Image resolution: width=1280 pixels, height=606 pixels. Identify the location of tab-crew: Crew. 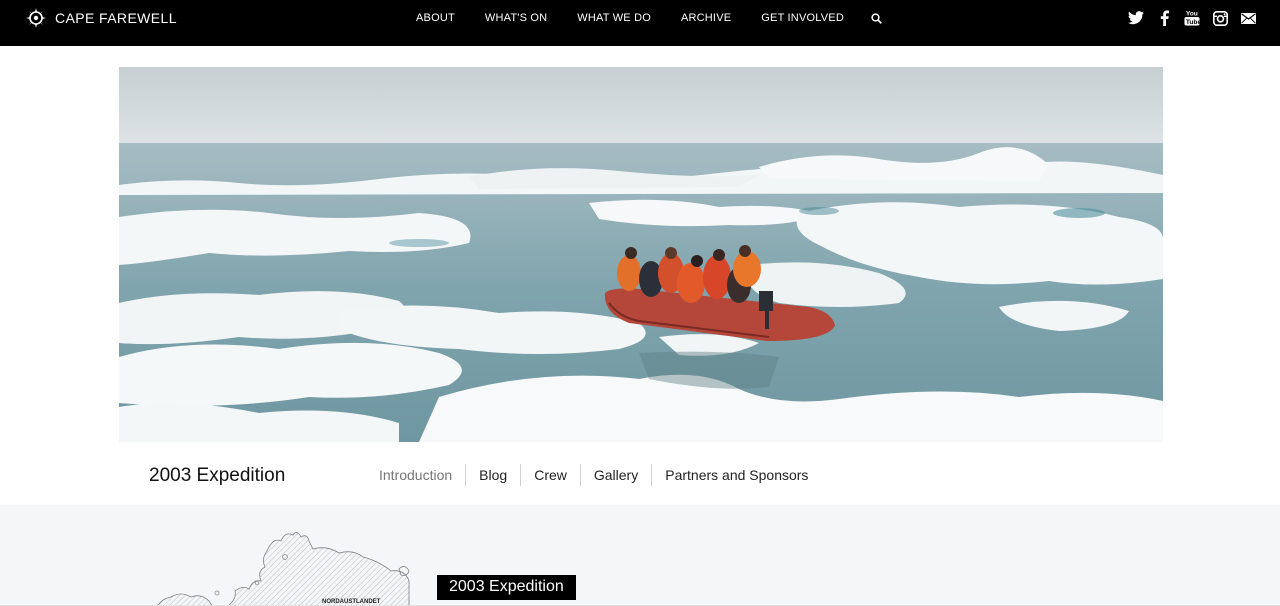
(550, 475).